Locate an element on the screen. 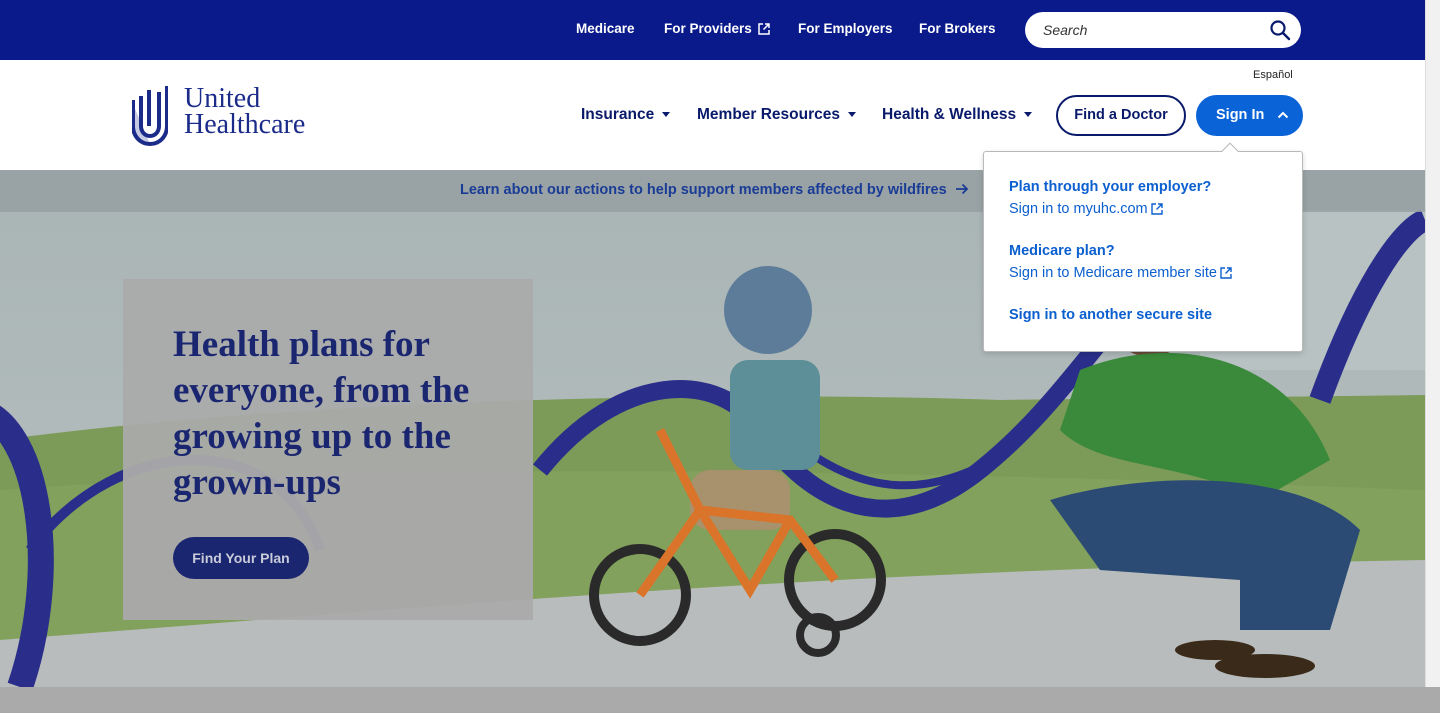 Image resolution: width=1440 pixels, height=713 pixels. unitedhealthcare-logo: United Healthcare is located at coordinates (232, 116).